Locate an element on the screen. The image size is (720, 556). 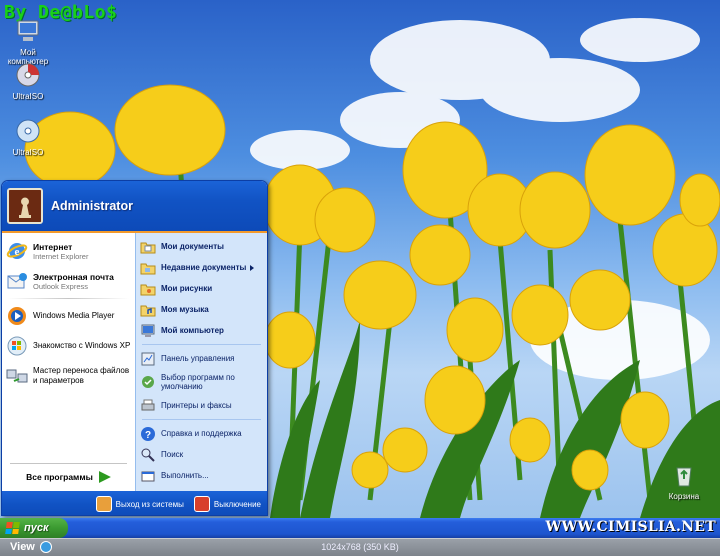
image-info: 1024x768 (350 KB) is located at coordinates (360, 547).